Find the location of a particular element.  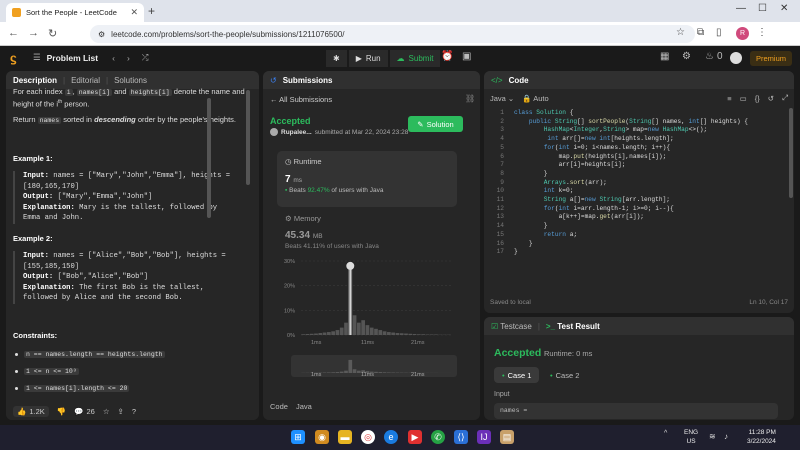

result-tabs: ☑ Testcase | >_ Test Result is located at coordinates (639, 326).